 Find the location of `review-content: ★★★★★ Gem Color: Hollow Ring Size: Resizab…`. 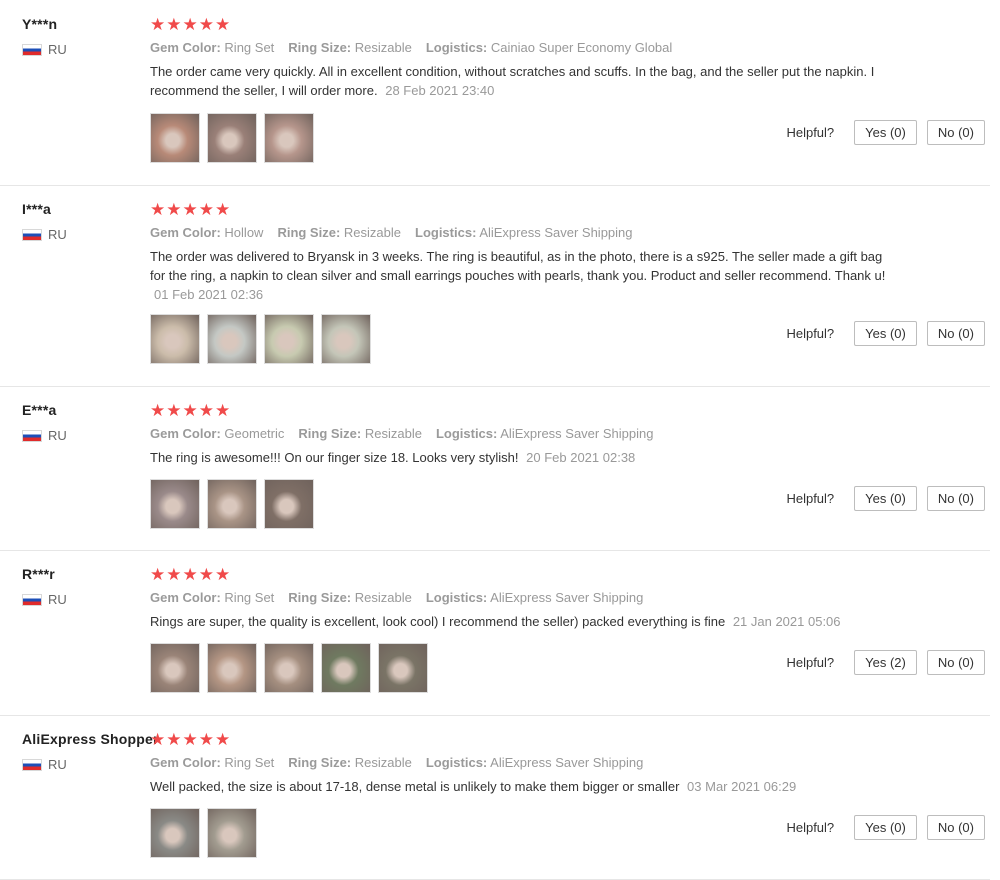

review-content: ★★★★★ Gem Color: Hollow Ring Size: Resizab… is located at coordinates (530, 252).